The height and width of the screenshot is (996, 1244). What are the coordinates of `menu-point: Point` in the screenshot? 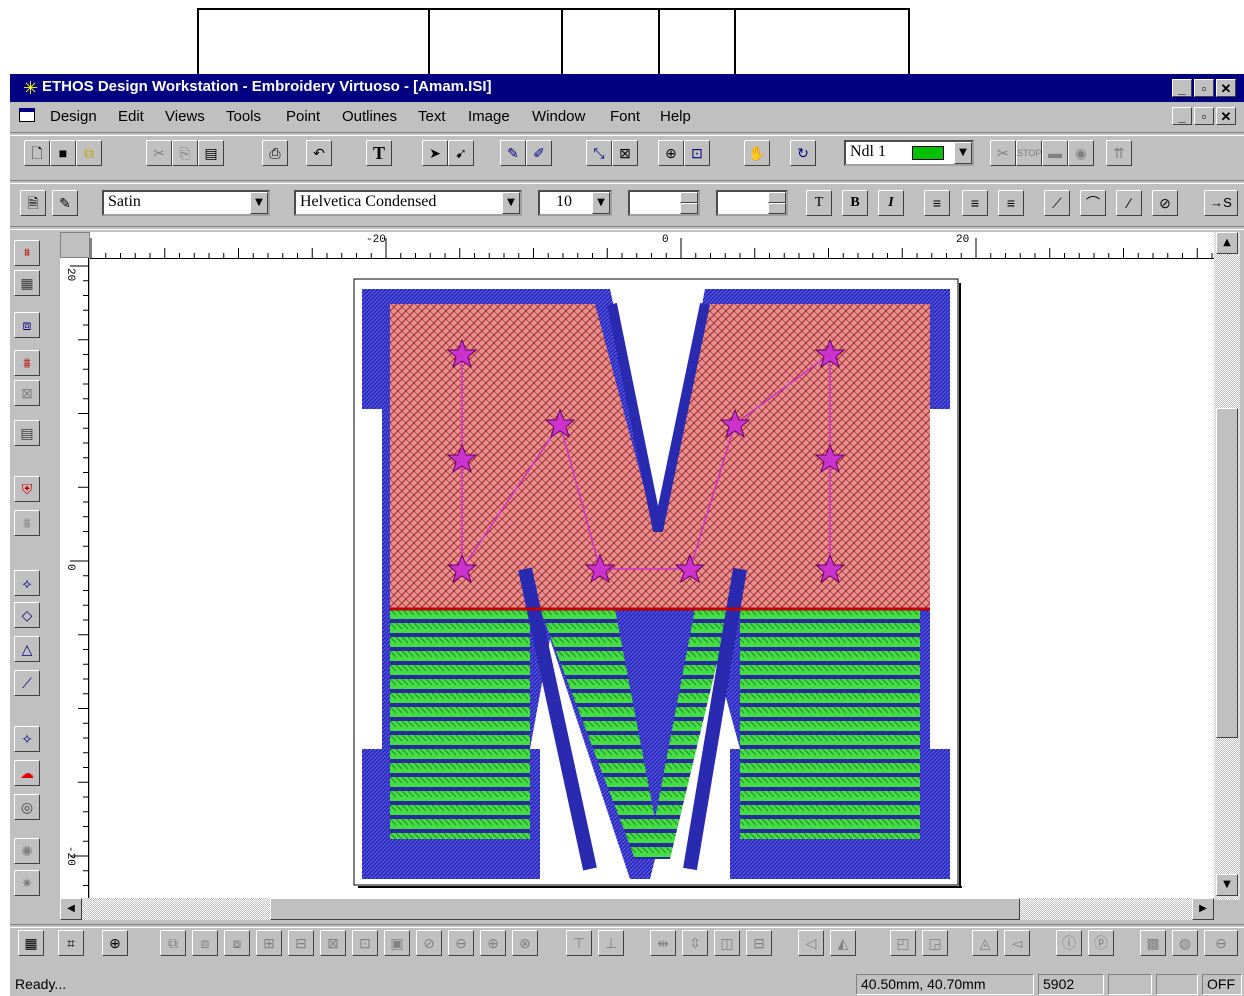 It's located at (303, 116).